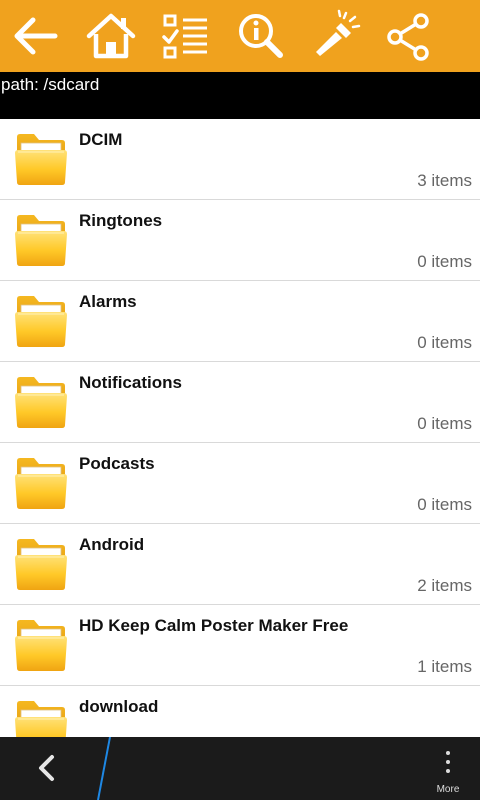  What do you see at coordinates (46, 768) in the screenshot?
I see `chevron-left-icon` at bounding box center [46, 768].